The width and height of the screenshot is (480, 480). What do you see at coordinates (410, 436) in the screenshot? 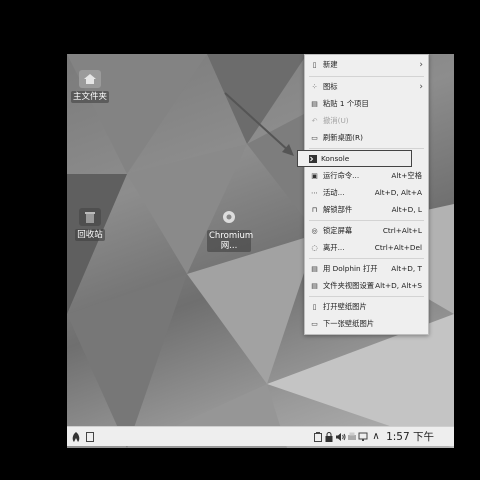
I see `digital-clock: 1:57 下午` at bounding box center [410, 436].